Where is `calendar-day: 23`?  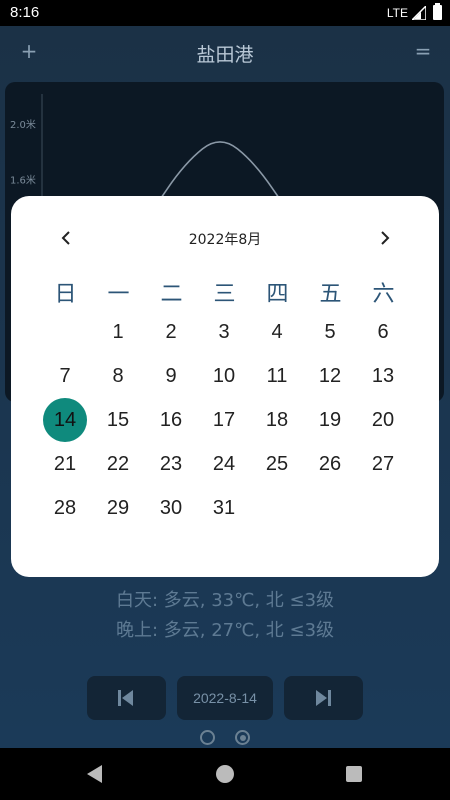
calendar-day: 23 is located at coordinates (171, 464).